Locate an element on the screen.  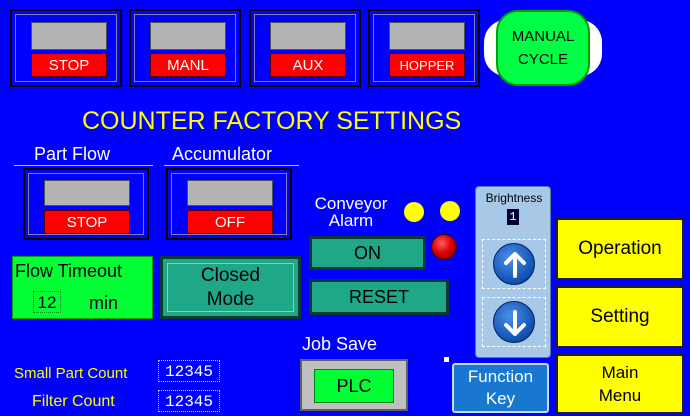
up-arrow-icon is located at coordinates (514, 264).